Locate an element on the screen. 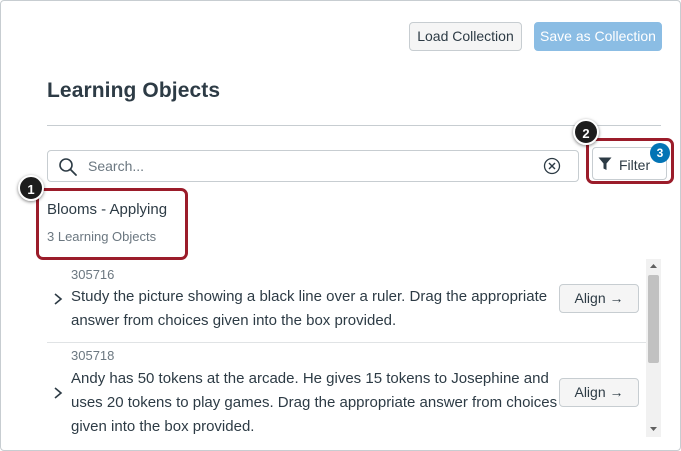 The width and height of the screenshot is (681, 451). group-highlight is located at coordinates (112, 224).